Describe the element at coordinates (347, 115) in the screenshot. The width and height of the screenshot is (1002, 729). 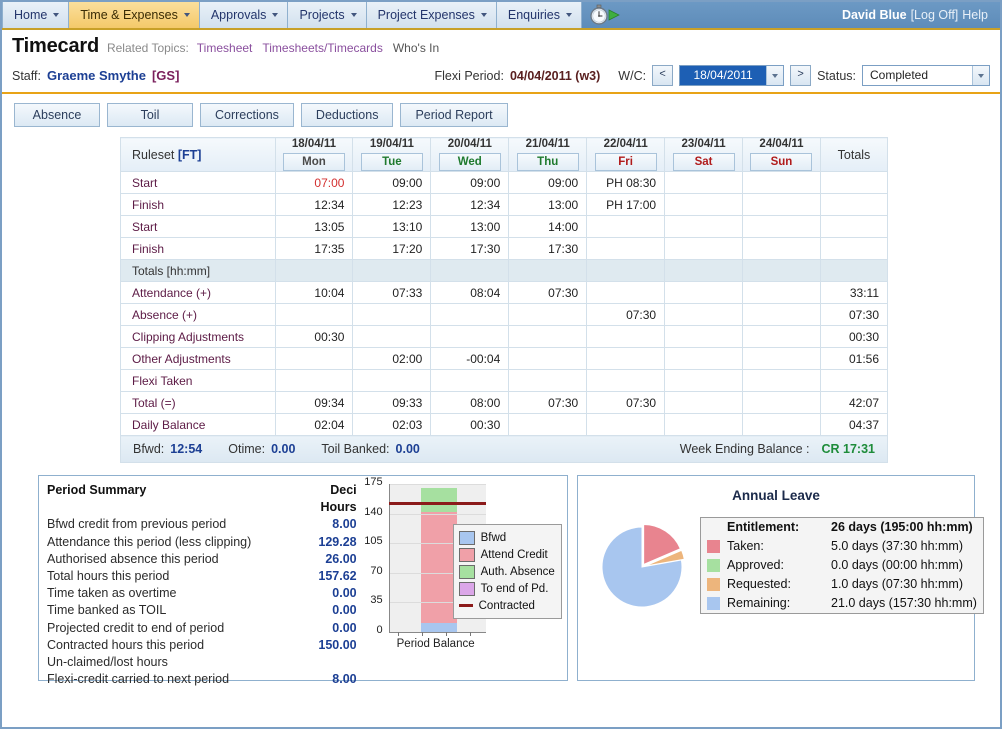
I see `deductions-button: Deductions` at that location.